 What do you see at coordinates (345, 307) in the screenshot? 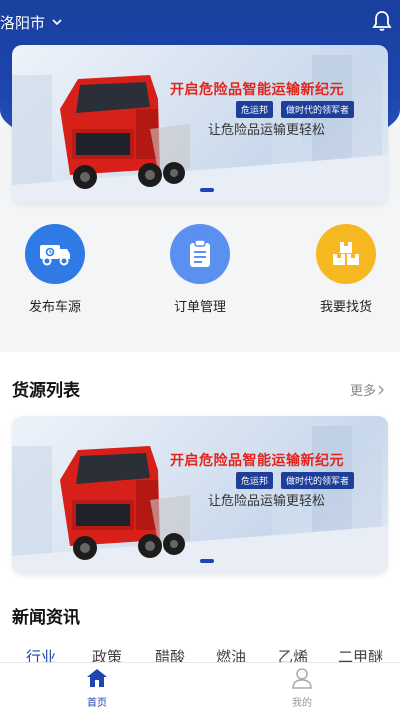
I see `quick-action-label: 我要找货` at bounding box center [345, 307].